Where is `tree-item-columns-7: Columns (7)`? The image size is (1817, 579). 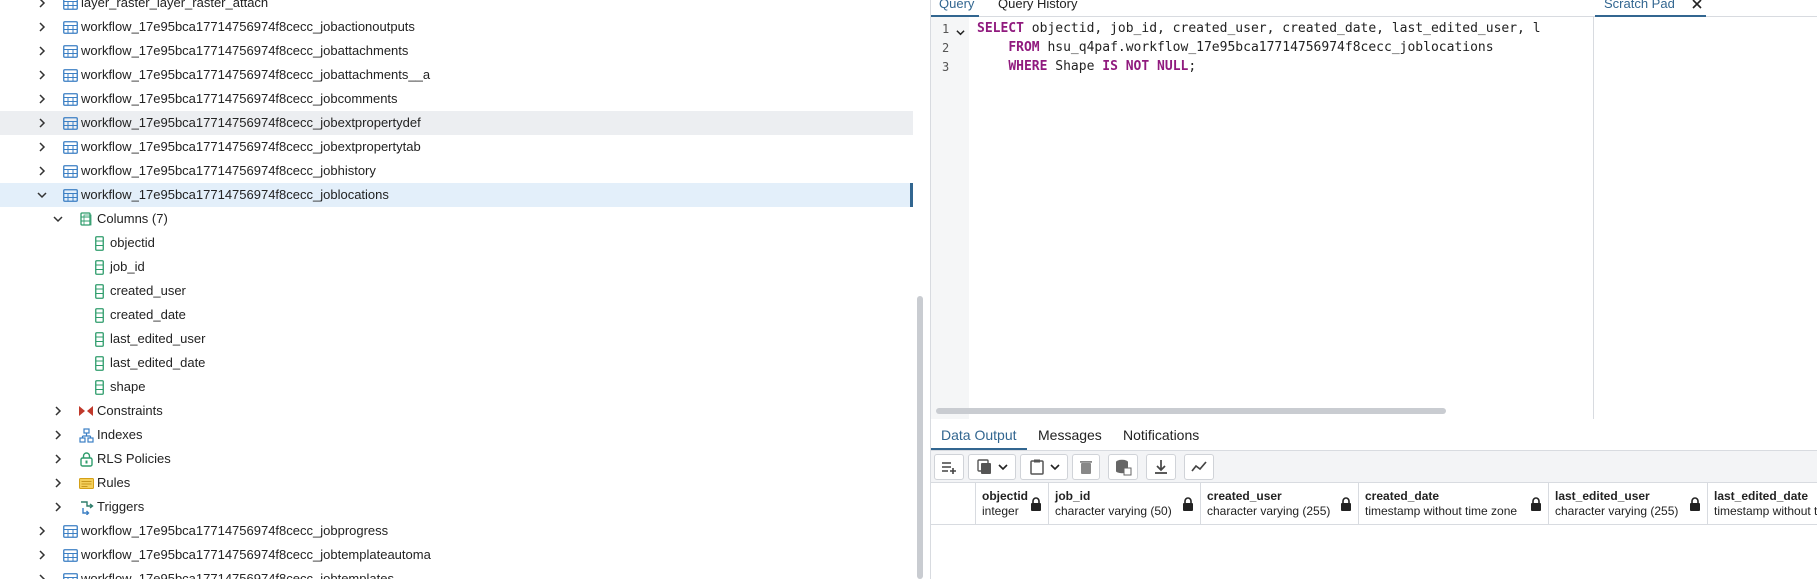
tree-item-columns-7: Columns (7) is located at coordinates (456, 219).